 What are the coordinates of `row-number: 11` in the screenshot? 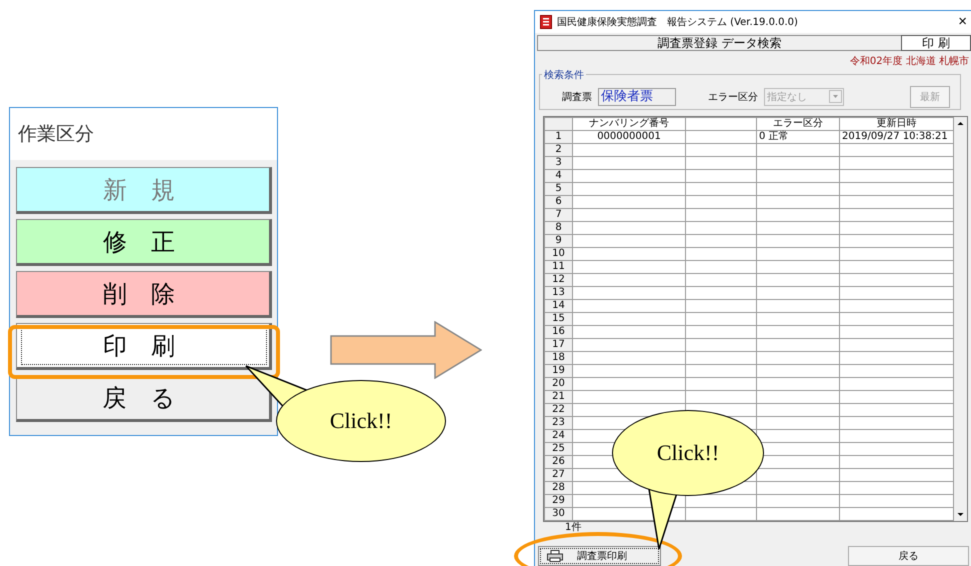 It's located at (558, 266).